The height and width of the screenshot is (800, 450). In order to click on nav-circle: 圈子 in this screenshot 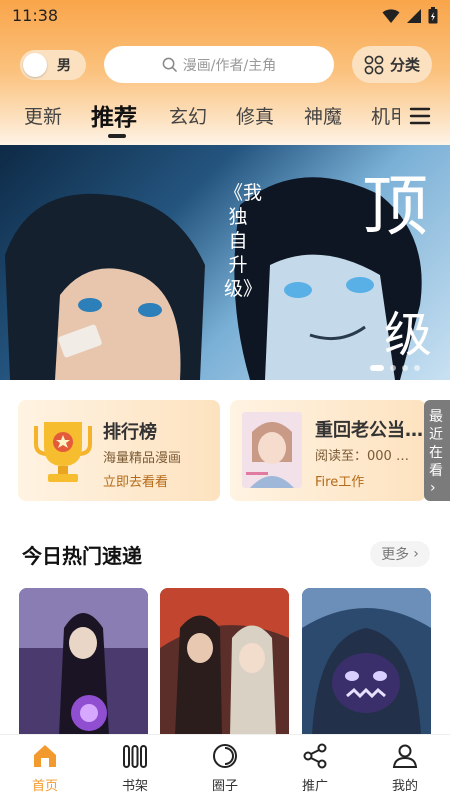, I will do `click(225, 767)`.